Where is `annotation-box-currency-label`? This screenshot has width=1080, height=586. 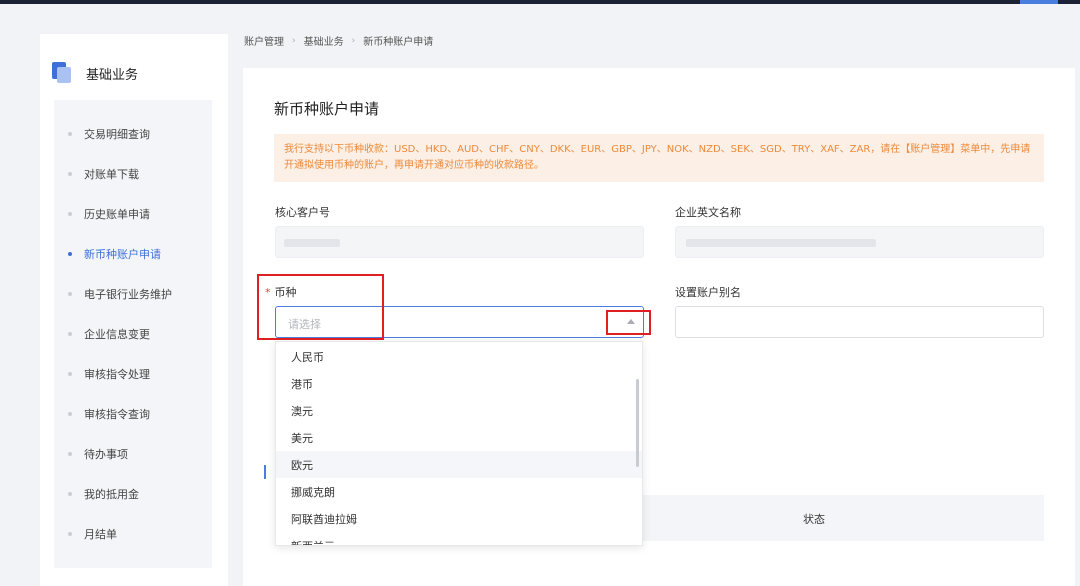
annotation-box-currency-label is located at coordinates (320, 307).